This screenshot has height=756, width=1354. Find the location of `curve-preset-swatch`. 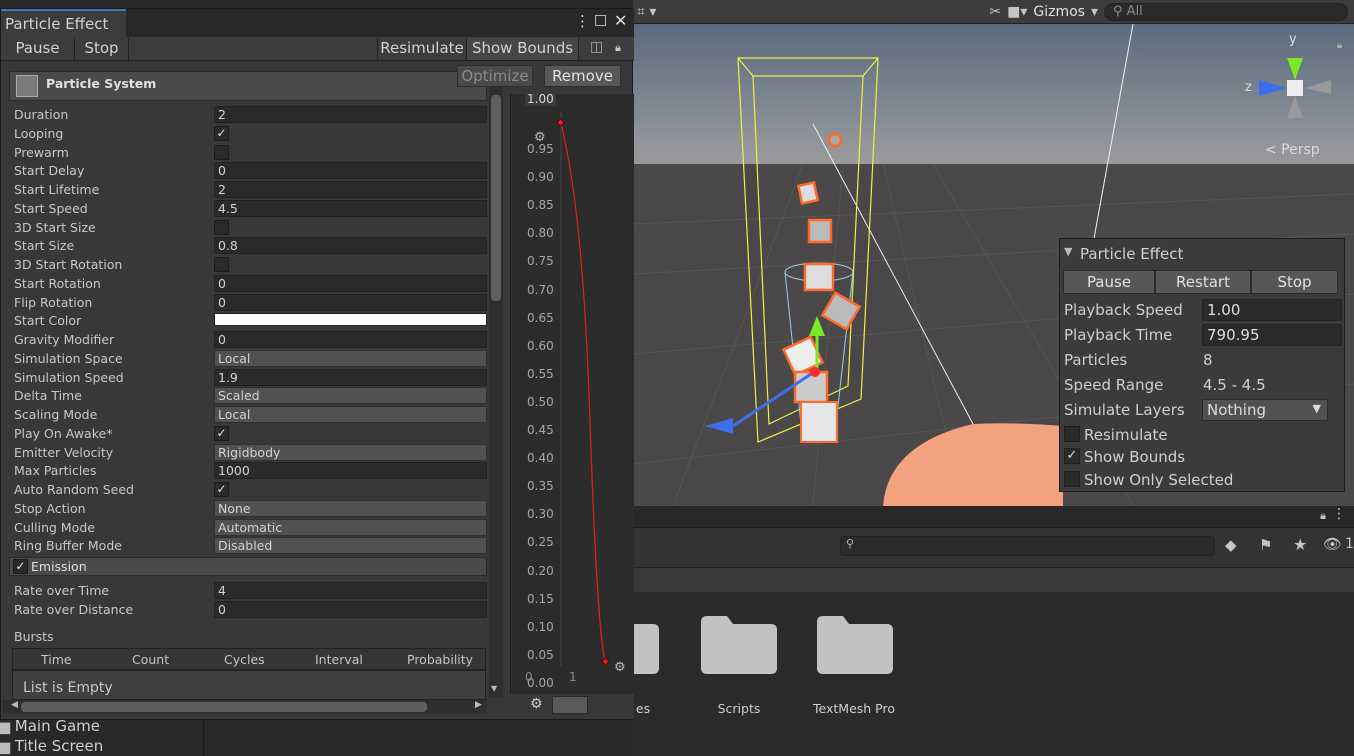

curve-preset-swatch is located at coordinates (570, 705).